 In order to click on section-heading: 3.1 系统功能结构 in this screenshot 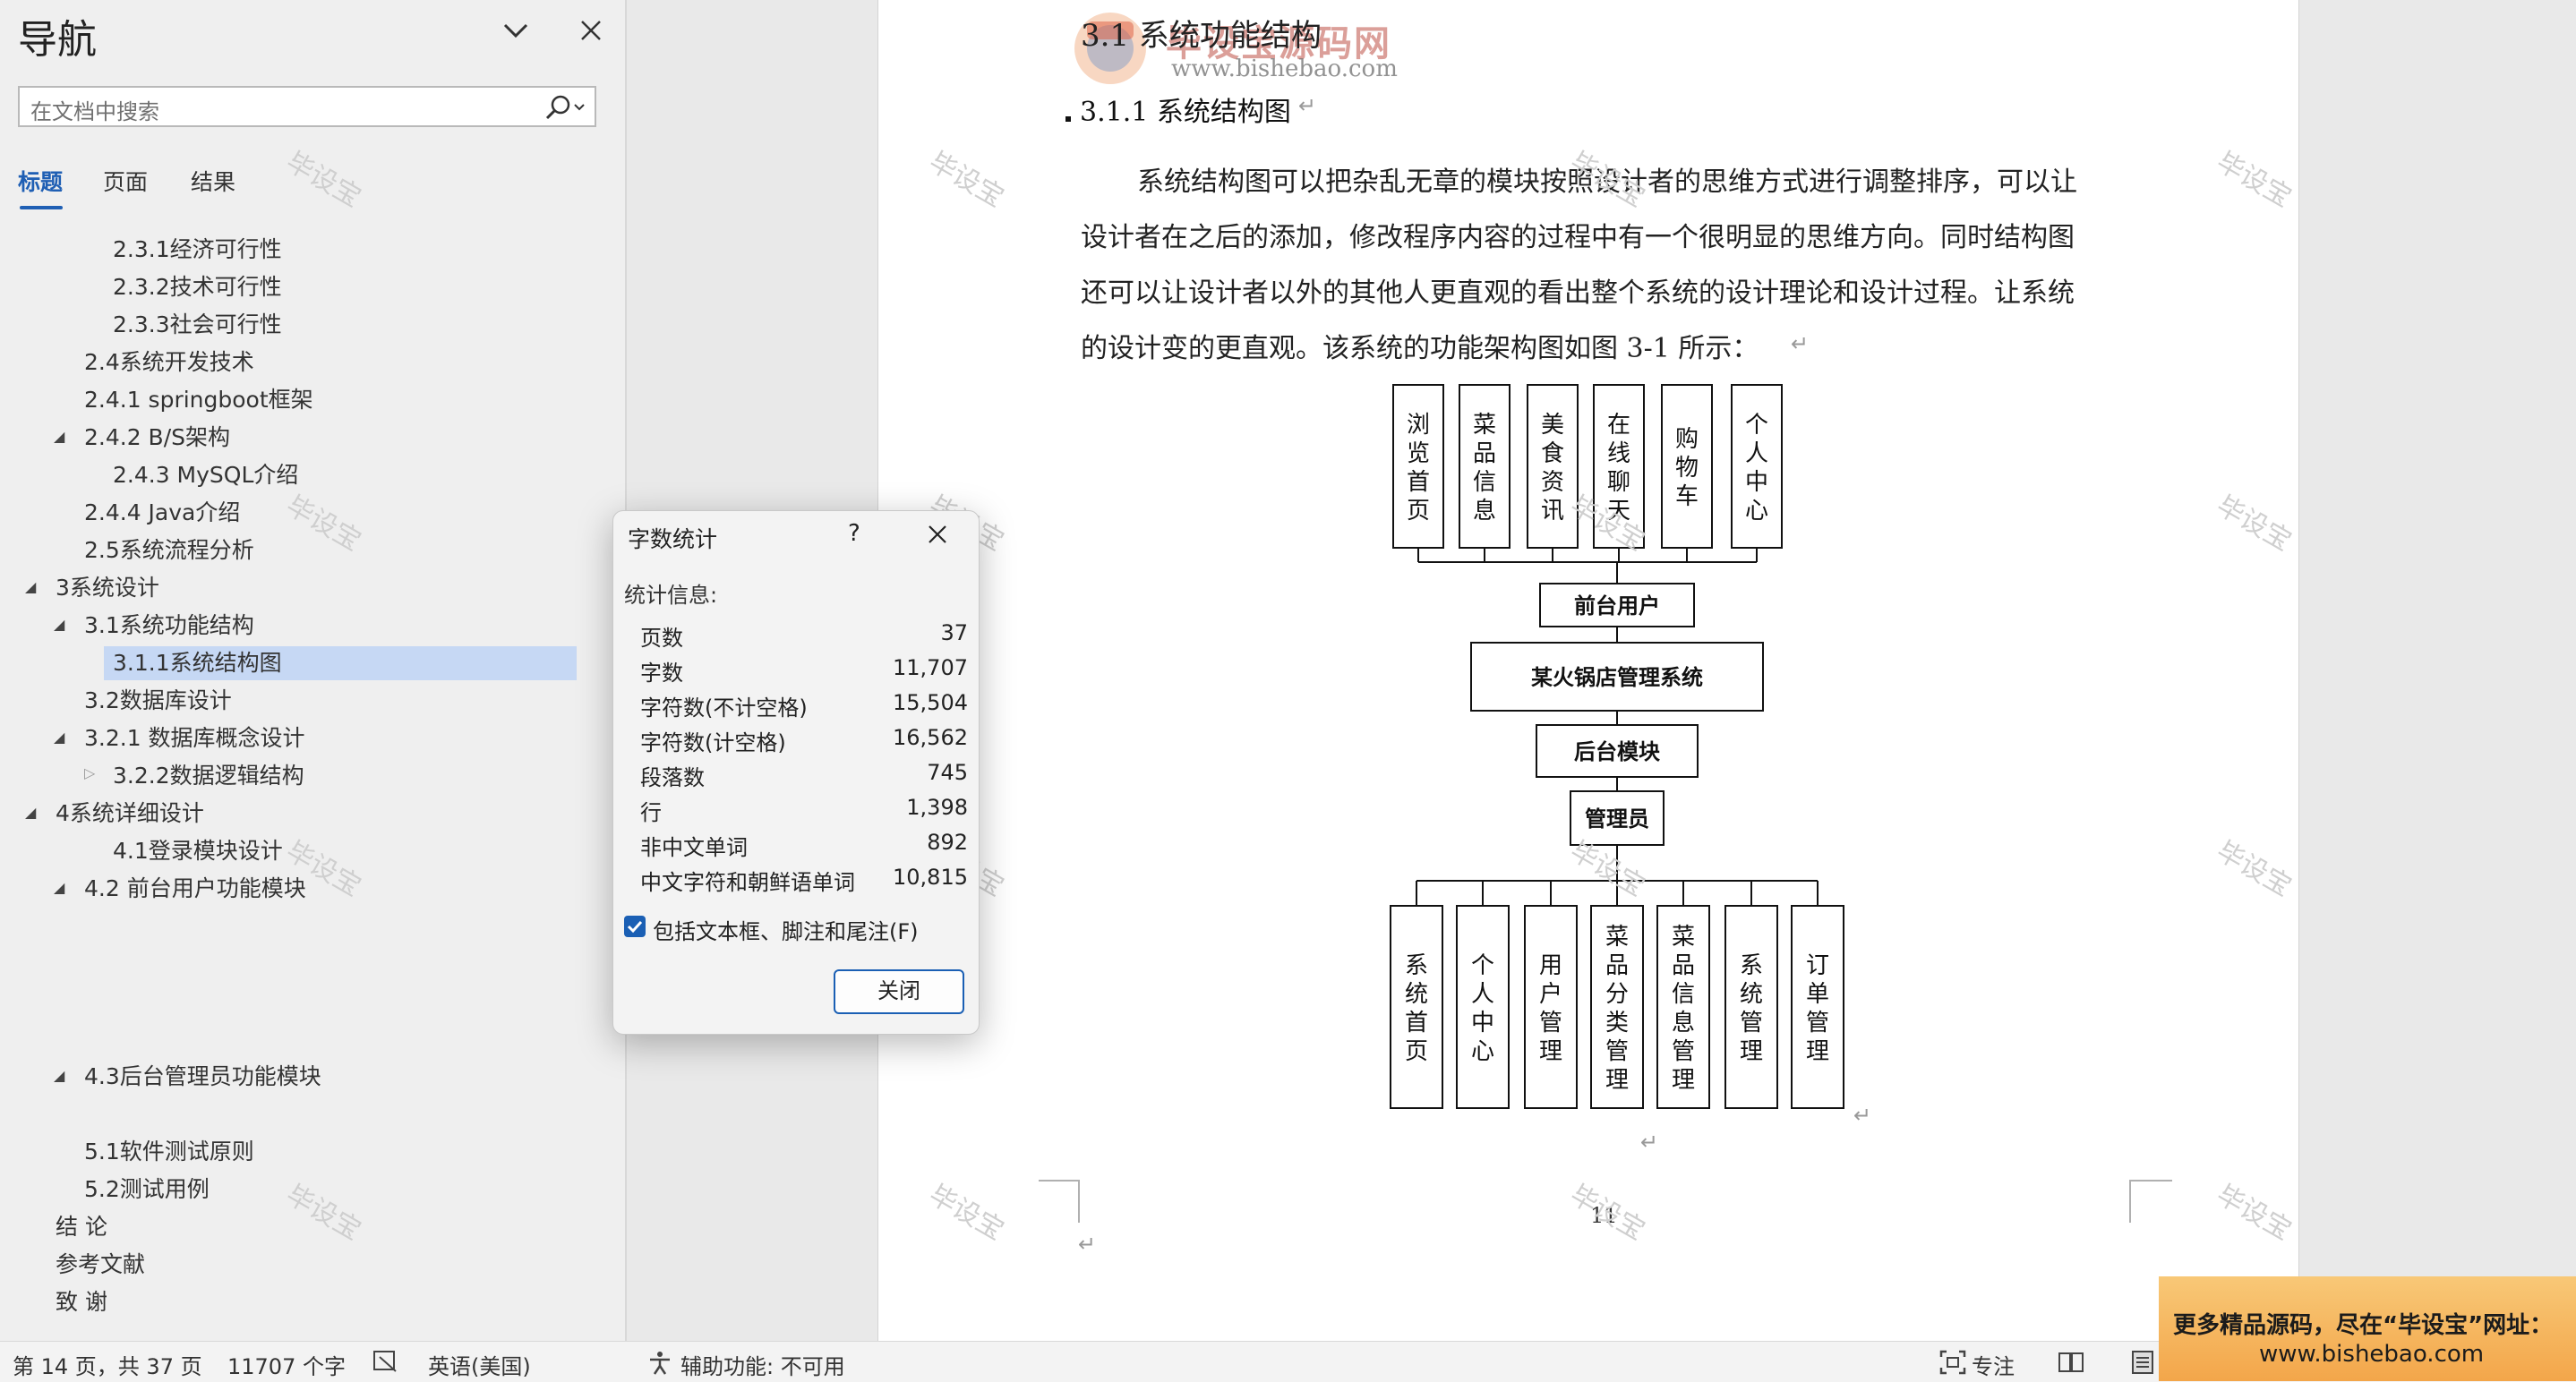, I will do `click(1201, 36)`.